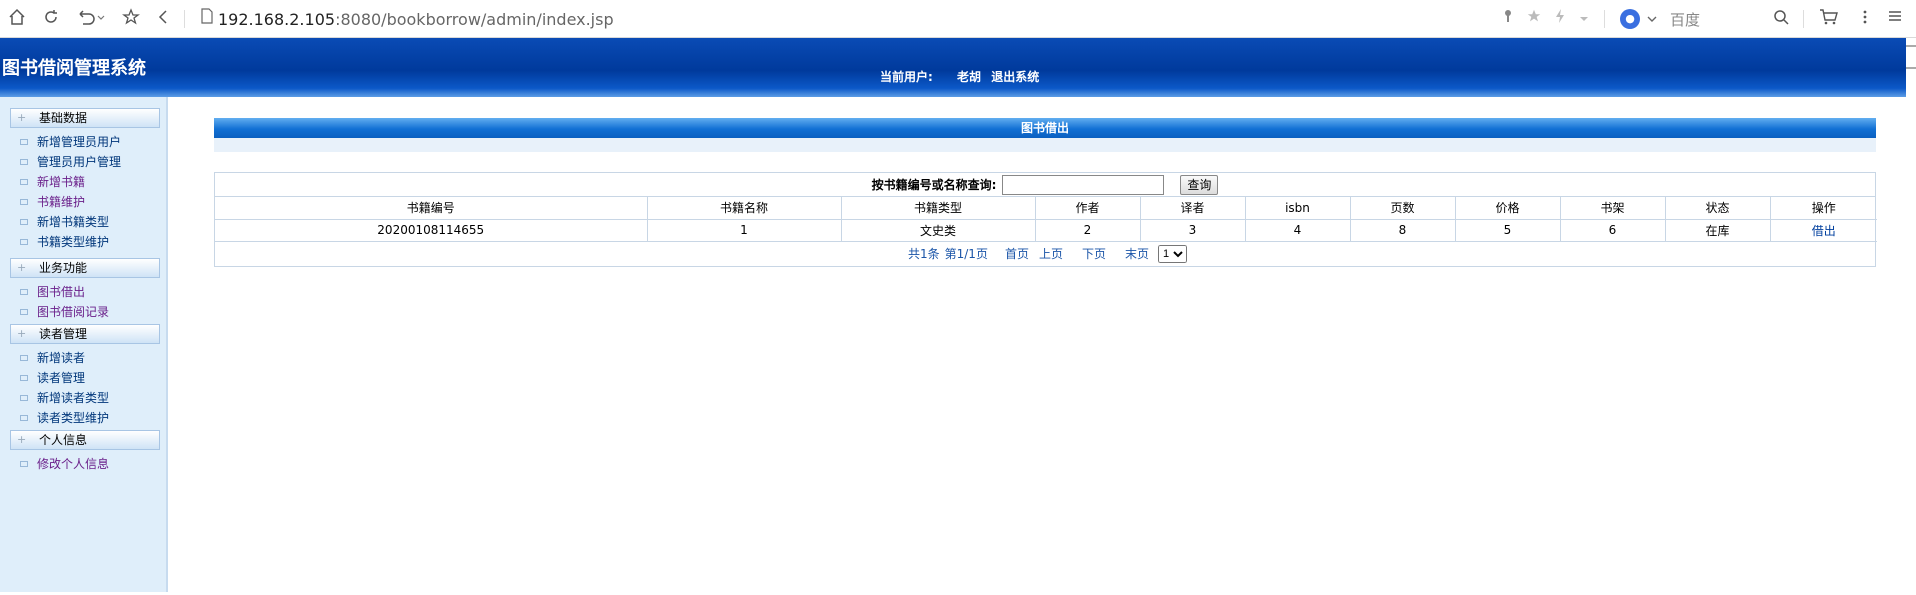 This screenshot has width=1916, height=595. Describe the element at coordinates (1088, 230) in the screenshot. I see `cell-author: 2` at that location.